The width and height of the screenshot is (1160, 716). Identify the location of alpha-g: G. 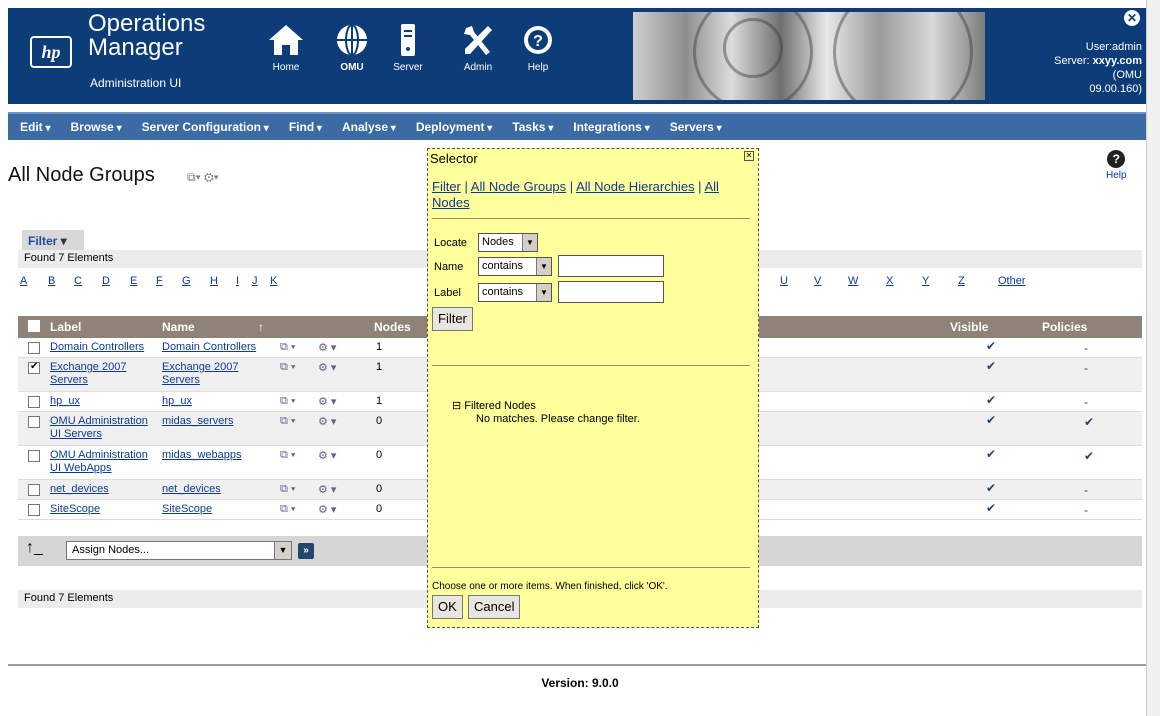
(186, 281).